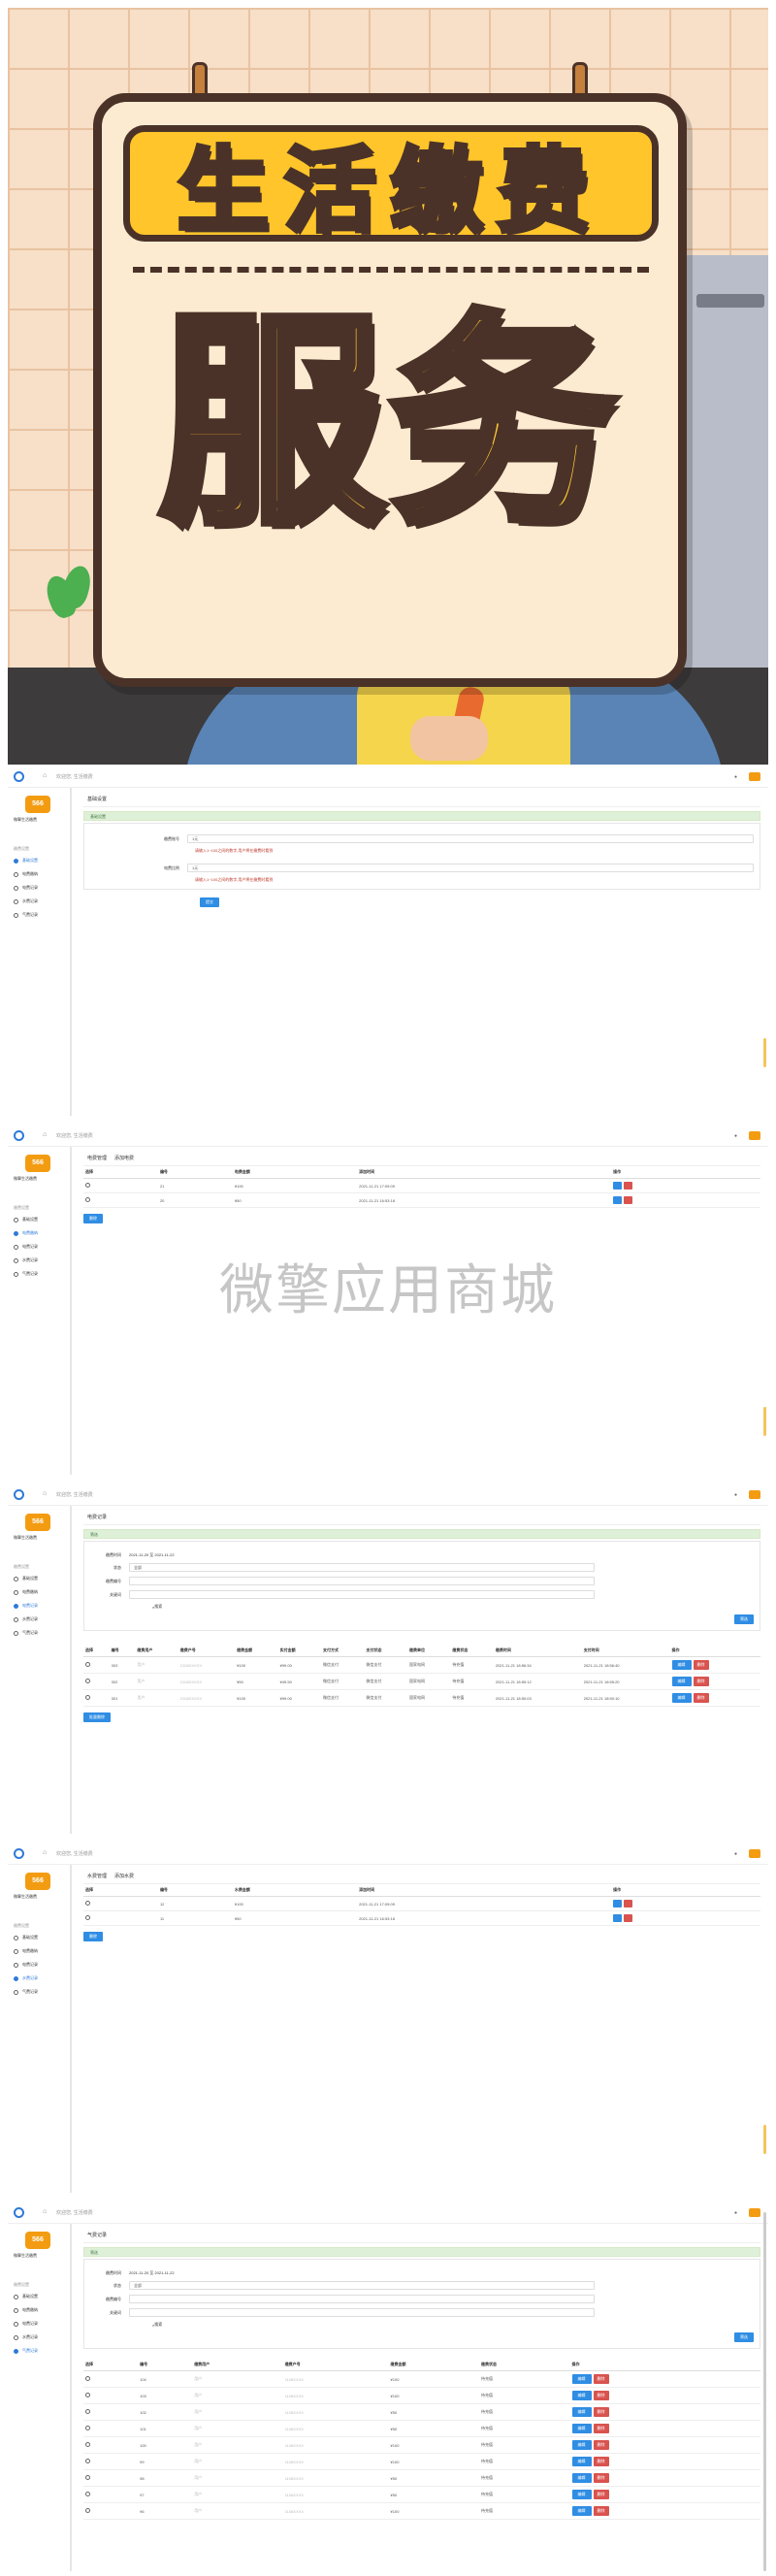  Describe the element at coordinates (124, 1158) in the screenshot. I see `tab-add-electricity: 添加电费` at that location.